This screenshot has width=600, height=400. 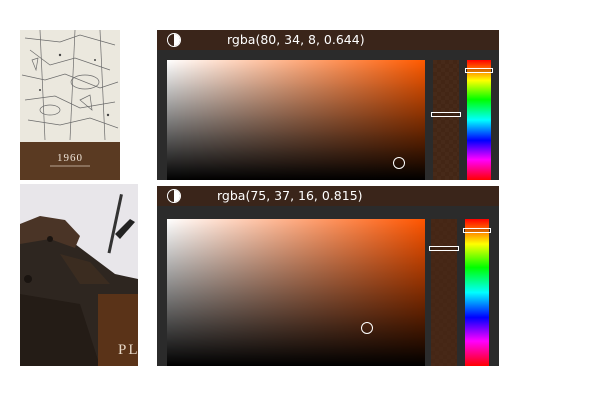 I want to click on map-thumbnail-caption: 1960, so click(x=70, y=158).